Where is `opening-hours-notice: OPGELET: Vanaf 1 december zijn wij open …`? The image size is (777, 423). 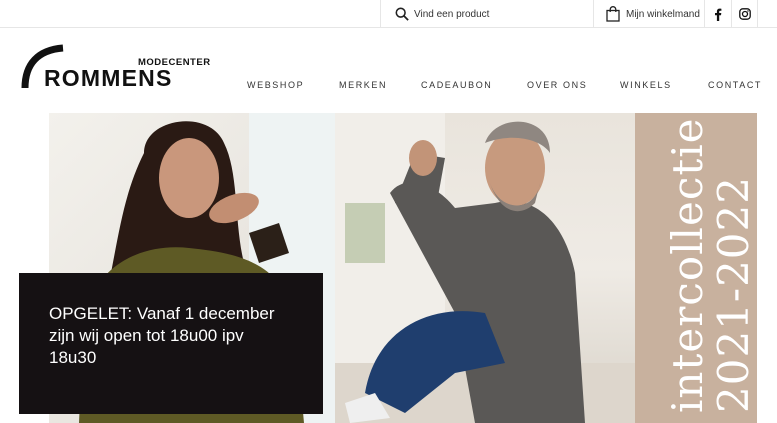 opening-hours-notice: OPGELET: Vanaf 1 december zijn wij open … is located at coordinates (171, 343).